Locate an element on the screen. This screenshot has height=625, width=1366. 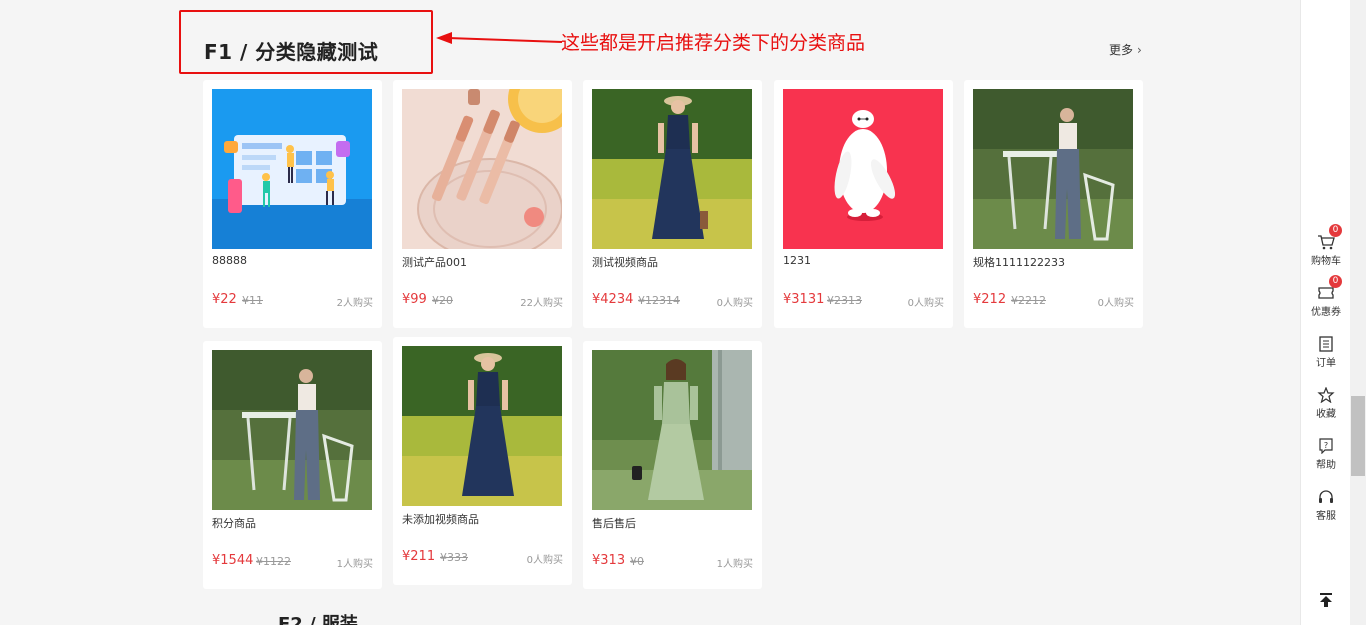
sidebar-item-label: 订单 is located at coordinates (1326, 363).